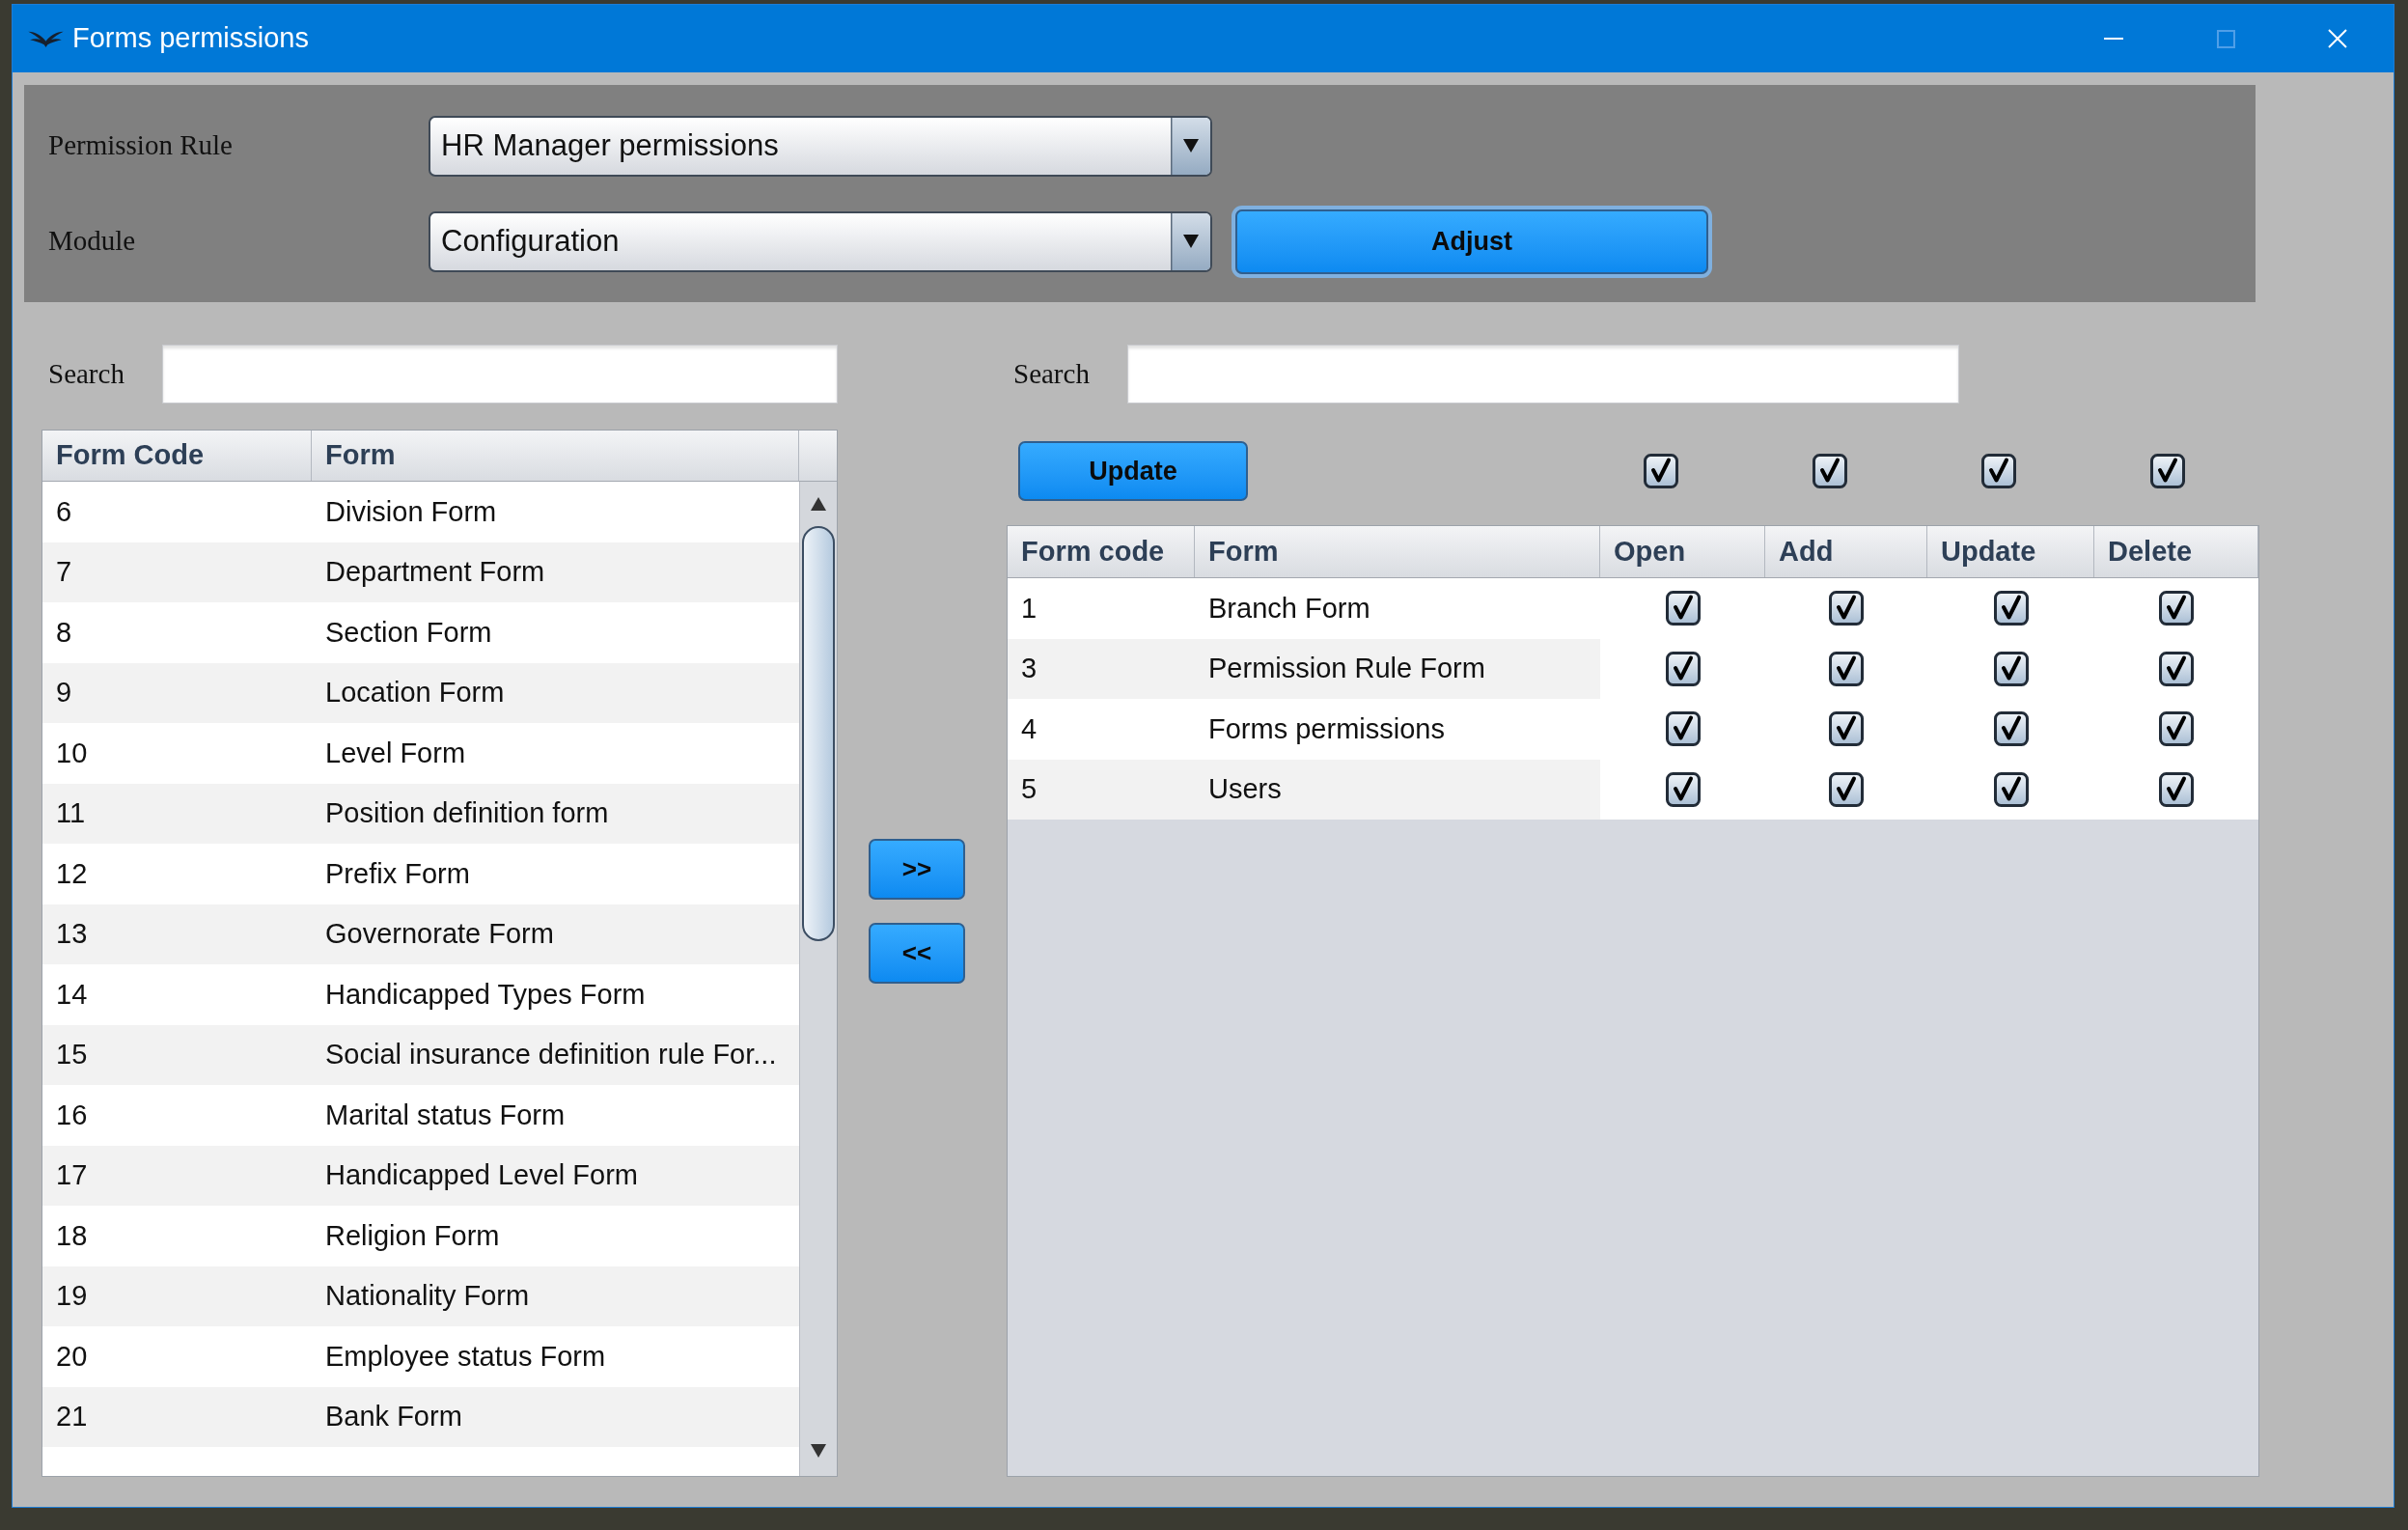  What do you see at coordinates (71, 813) in the screenshot?
I see `form-code: 11` at bounding box center [71, 813].